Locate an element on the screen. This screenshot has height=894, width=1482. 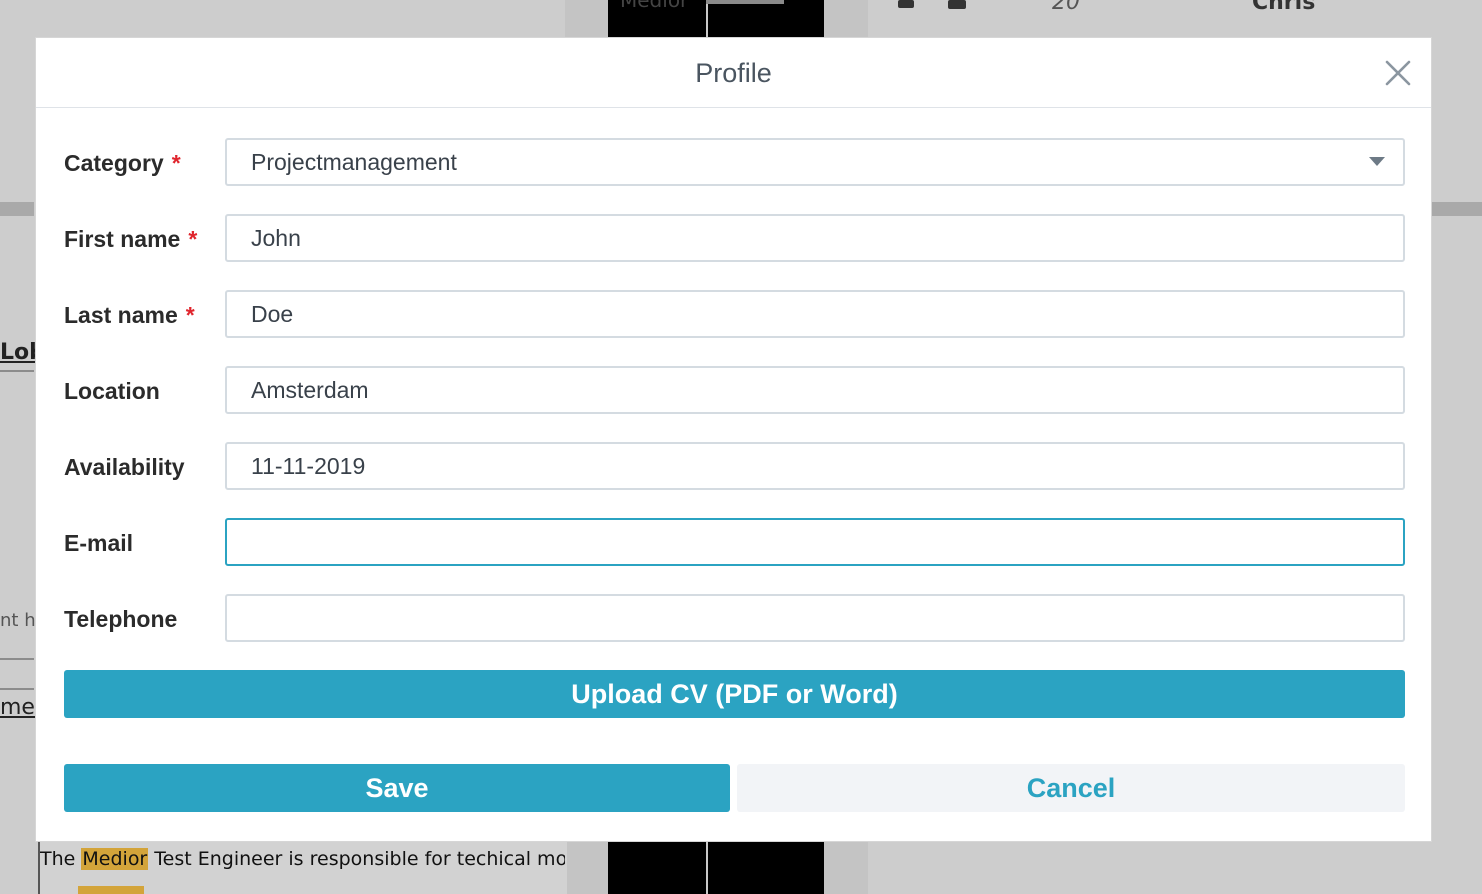
form-row-telephone: Telephone is located at coordinates (734, 618).